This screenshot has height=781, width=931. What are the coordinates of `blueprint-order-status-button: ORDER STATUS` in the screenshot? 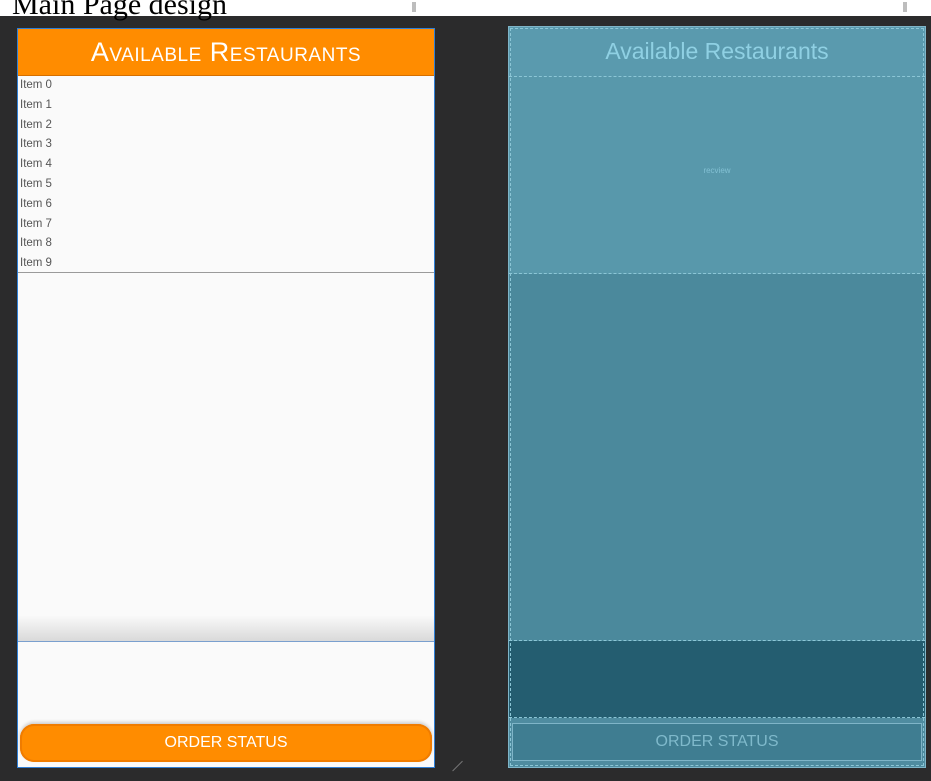 It's located at (717, 742).